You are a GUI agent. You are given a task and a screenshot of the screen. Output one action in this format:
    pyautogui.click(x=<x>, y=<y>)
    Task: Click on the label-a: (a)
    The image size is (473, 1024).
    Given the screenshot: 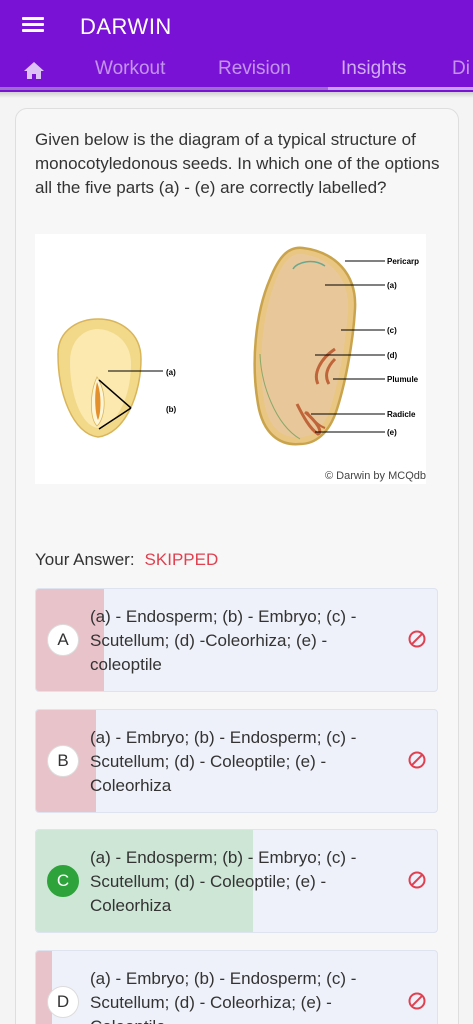 What is the action you would take?
    pyautogui.click(x=392, y=285)
    